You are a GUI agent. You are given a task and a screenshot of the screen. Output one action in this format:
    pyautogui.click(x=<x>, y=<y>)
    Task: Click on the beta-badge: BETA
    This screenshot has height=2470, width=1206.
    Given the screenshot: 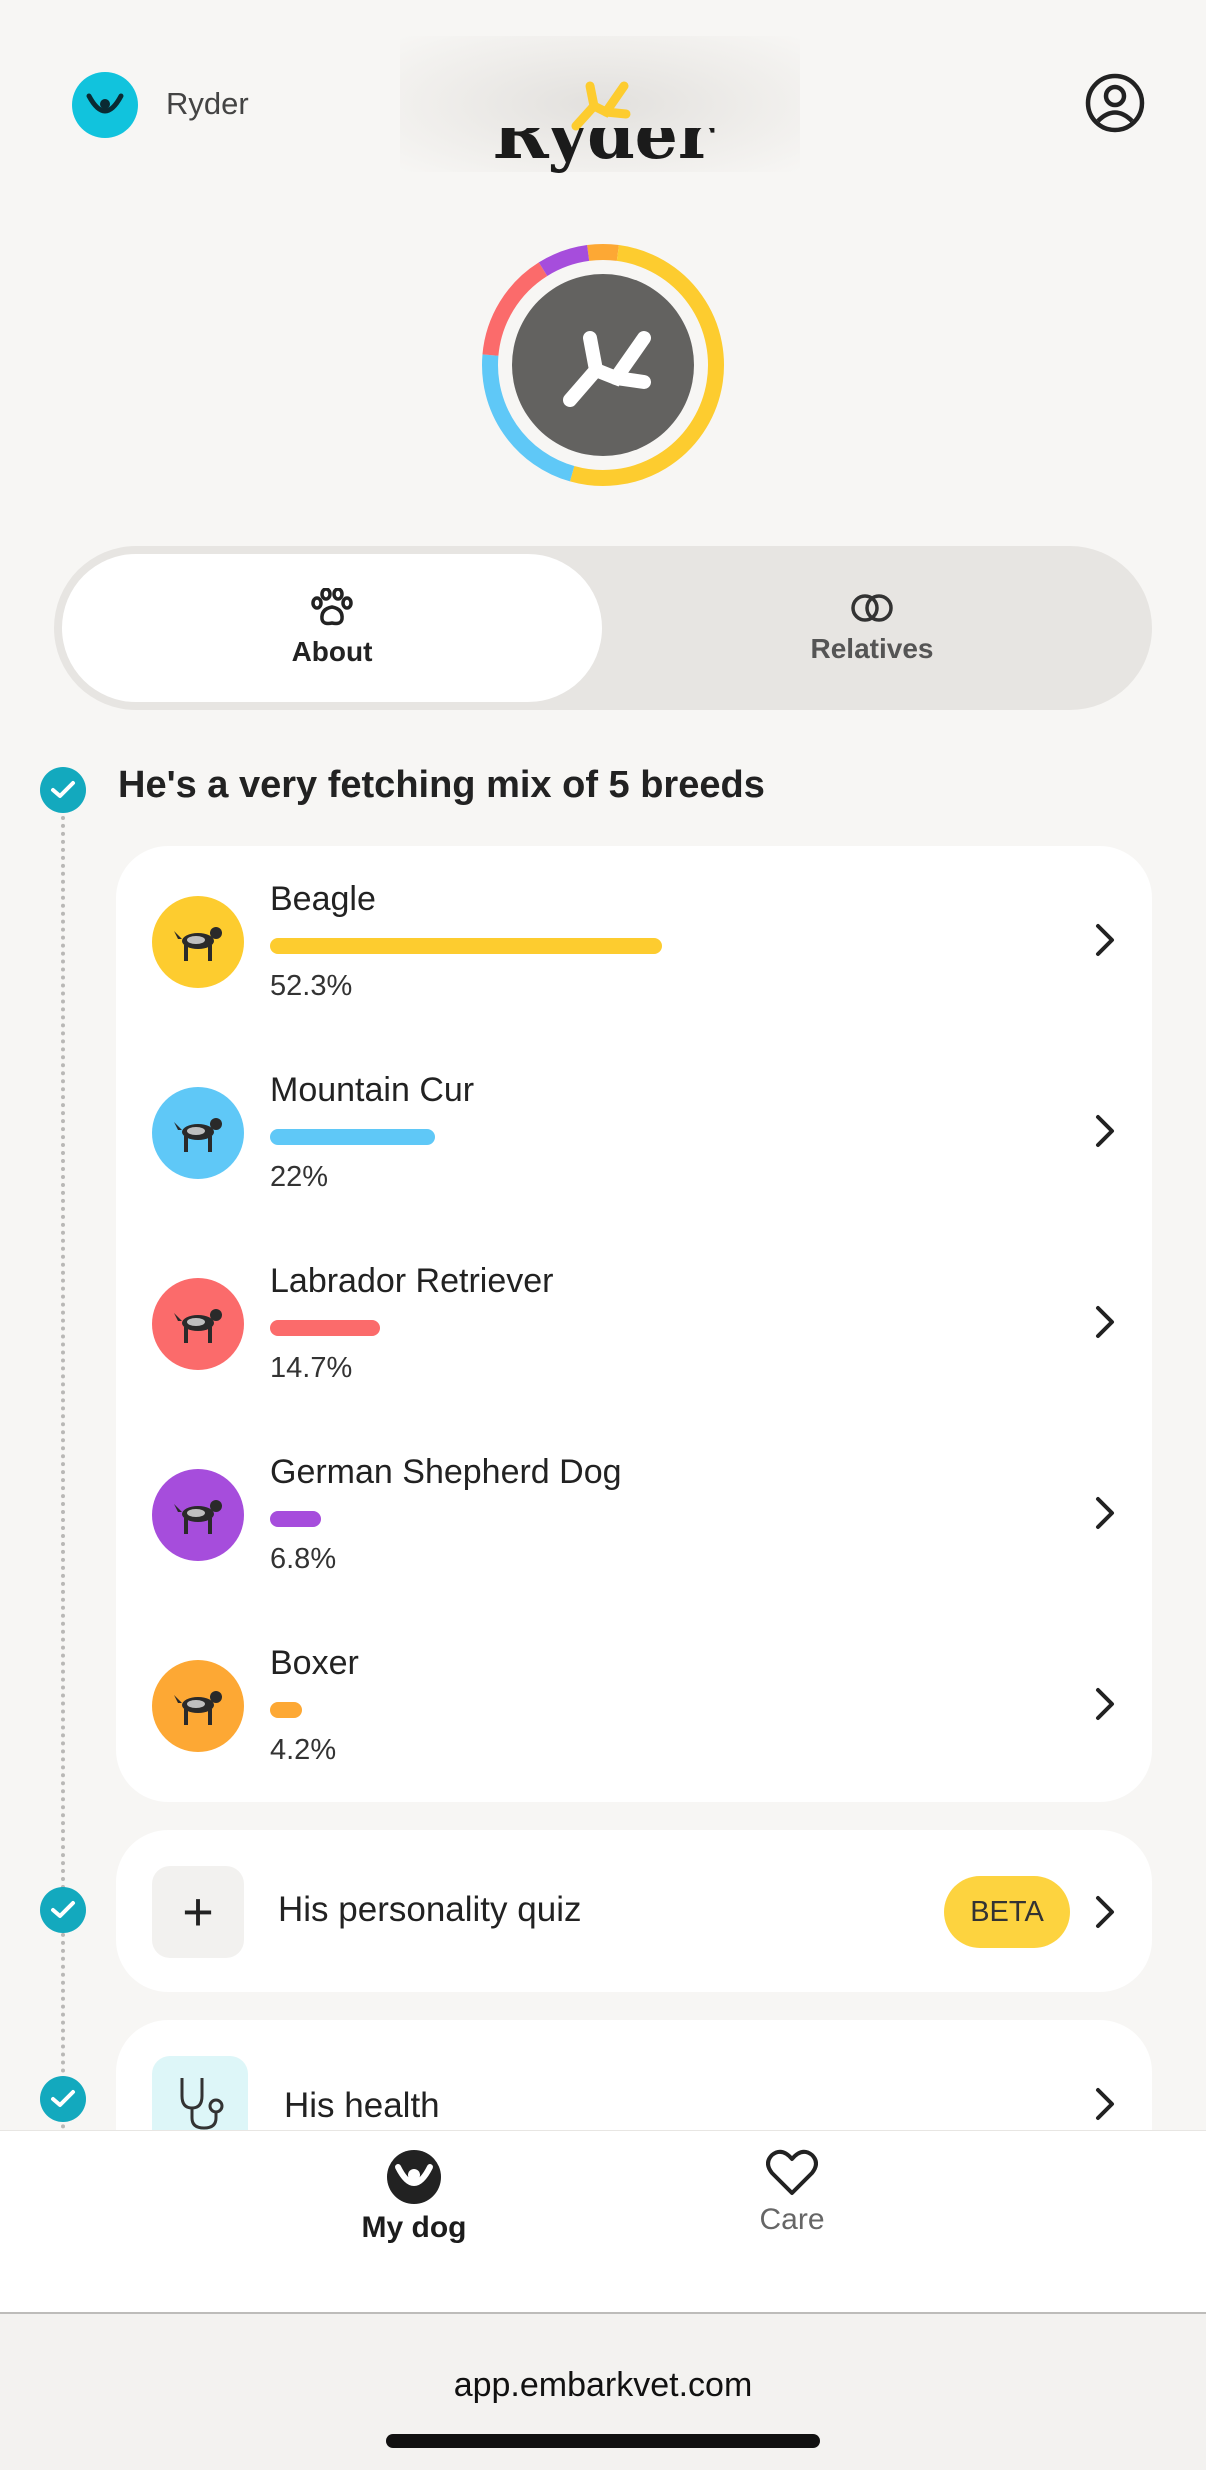 What is the action you would take?
    pyautogui.click(x=1007, y=1912)
    